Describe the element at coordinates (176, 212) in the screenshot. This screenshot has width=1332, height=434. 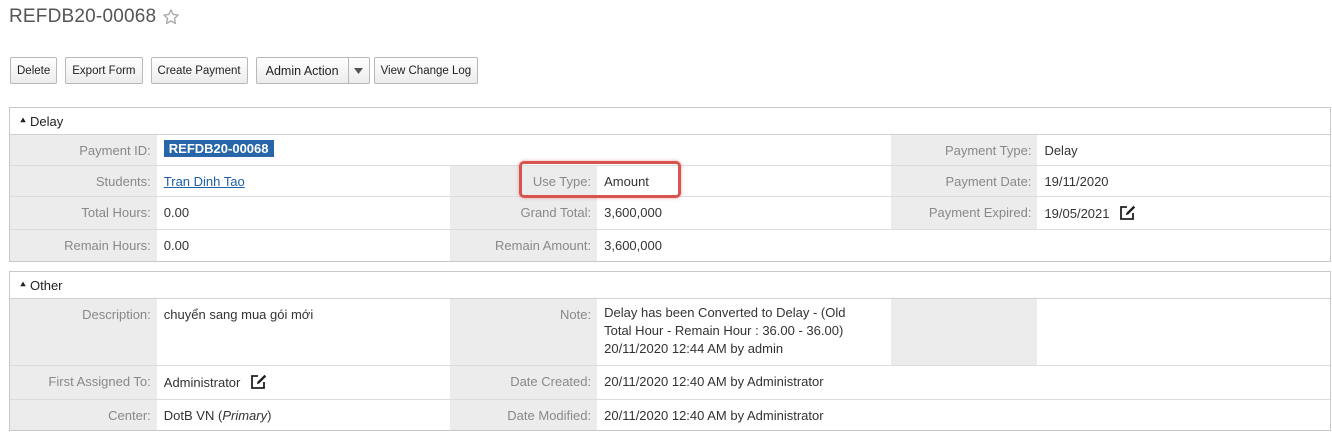
I see `total-hours-value: 0.00` at that location.